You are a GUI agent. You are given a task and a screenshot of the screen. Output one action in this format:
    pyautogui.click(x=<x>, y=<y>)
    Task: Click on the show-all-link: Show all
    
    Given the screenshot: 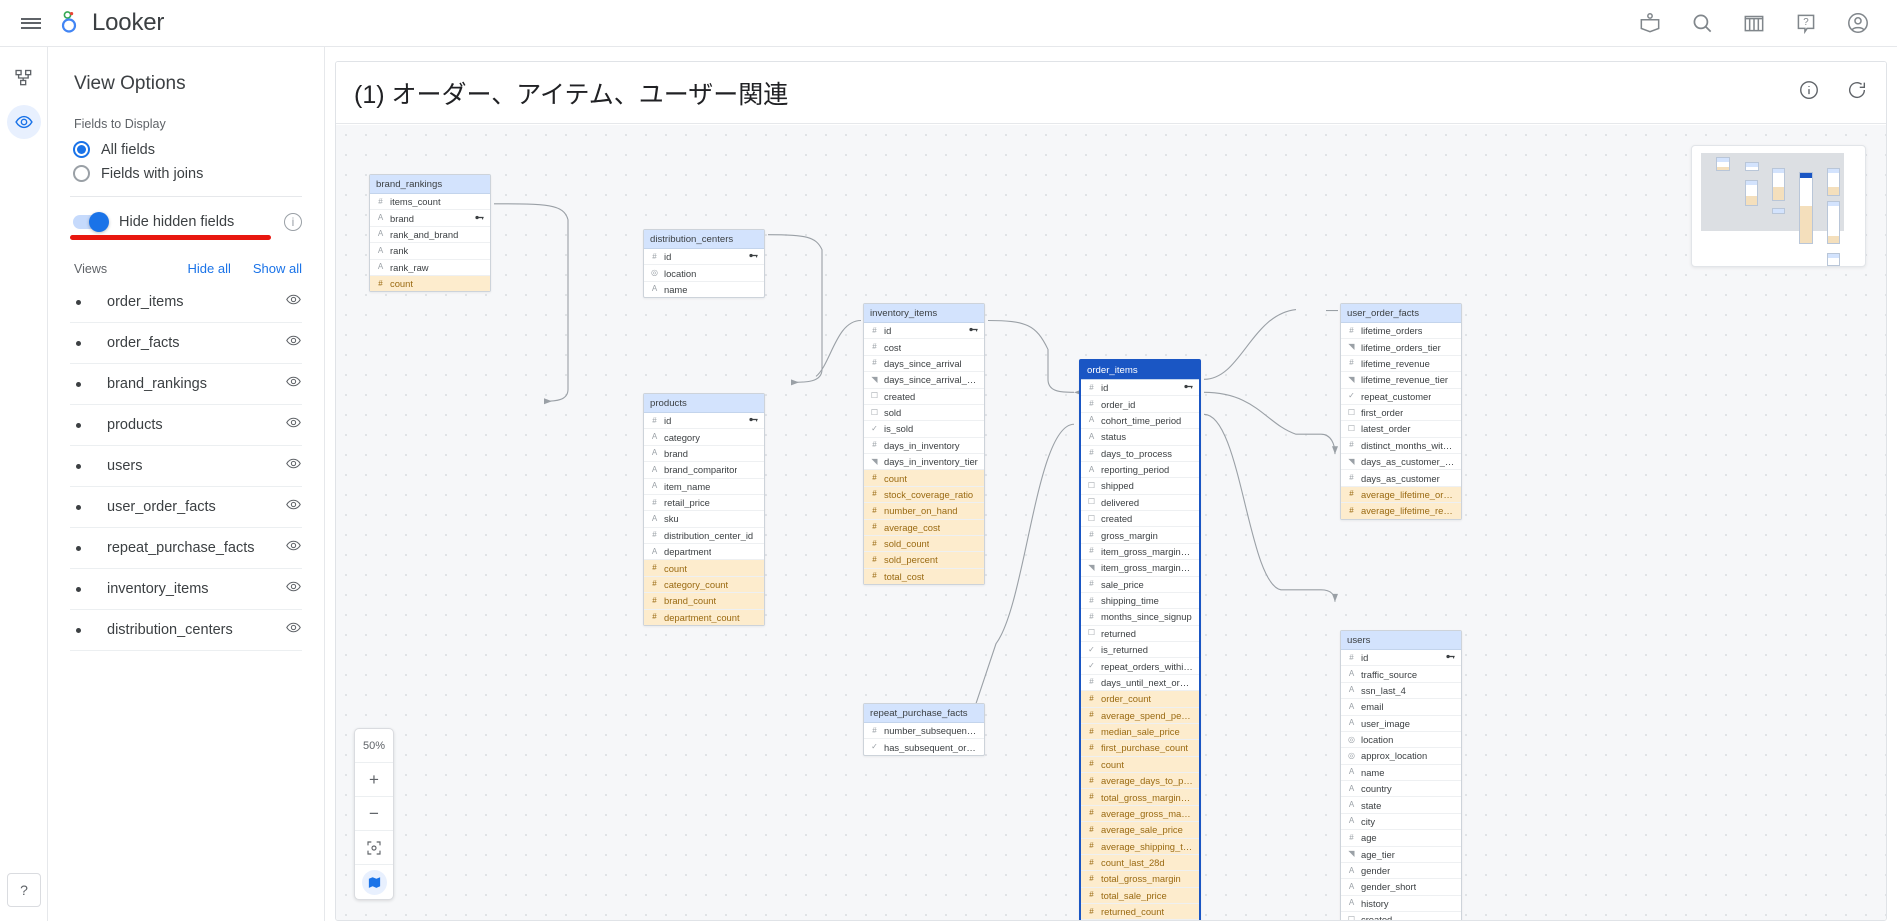 What is the action you would take?
    pyautogui.click(x=277, y=268)
    